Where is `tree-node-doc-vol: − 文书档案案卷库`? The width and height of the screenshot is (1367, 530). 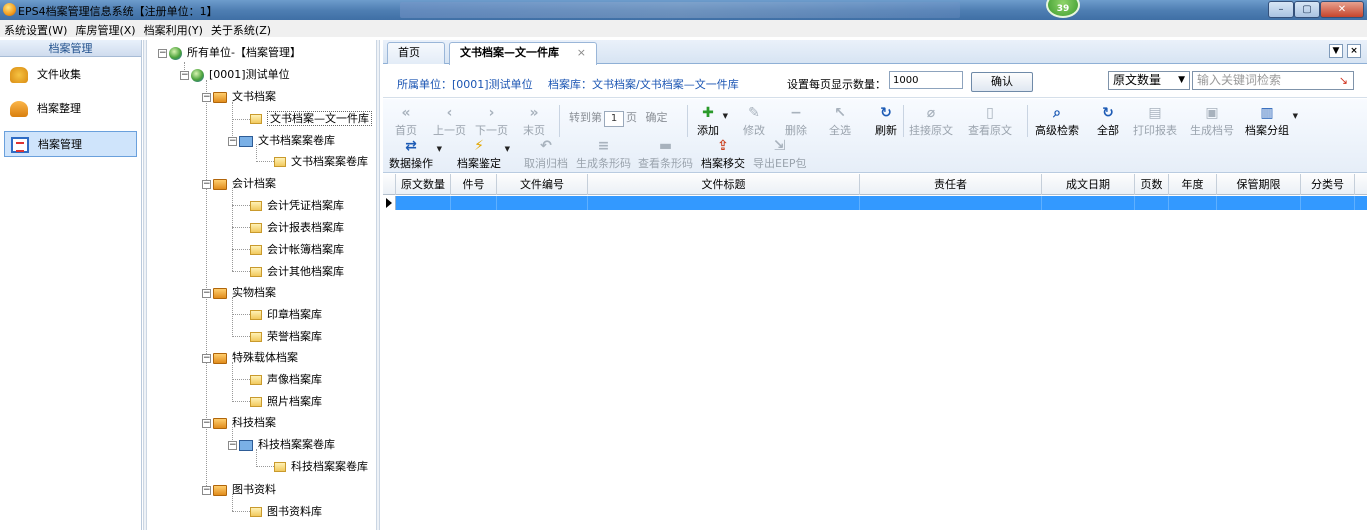
tree-node-doc-vol: − 文书档案案卷库 is located at coordinates (281, 141).